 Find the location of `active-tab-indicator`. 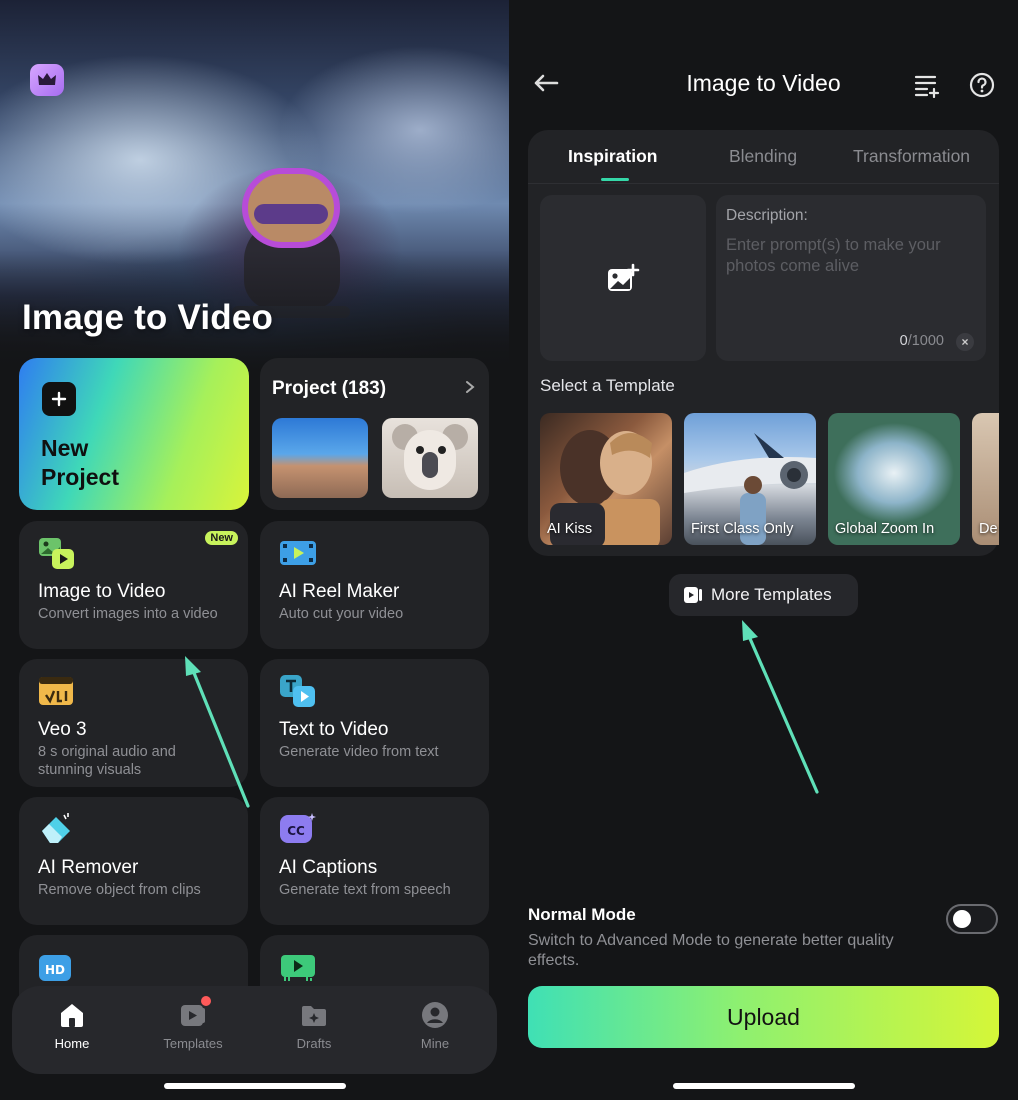

active-tab-indicator is located at coordinates (615, 179).